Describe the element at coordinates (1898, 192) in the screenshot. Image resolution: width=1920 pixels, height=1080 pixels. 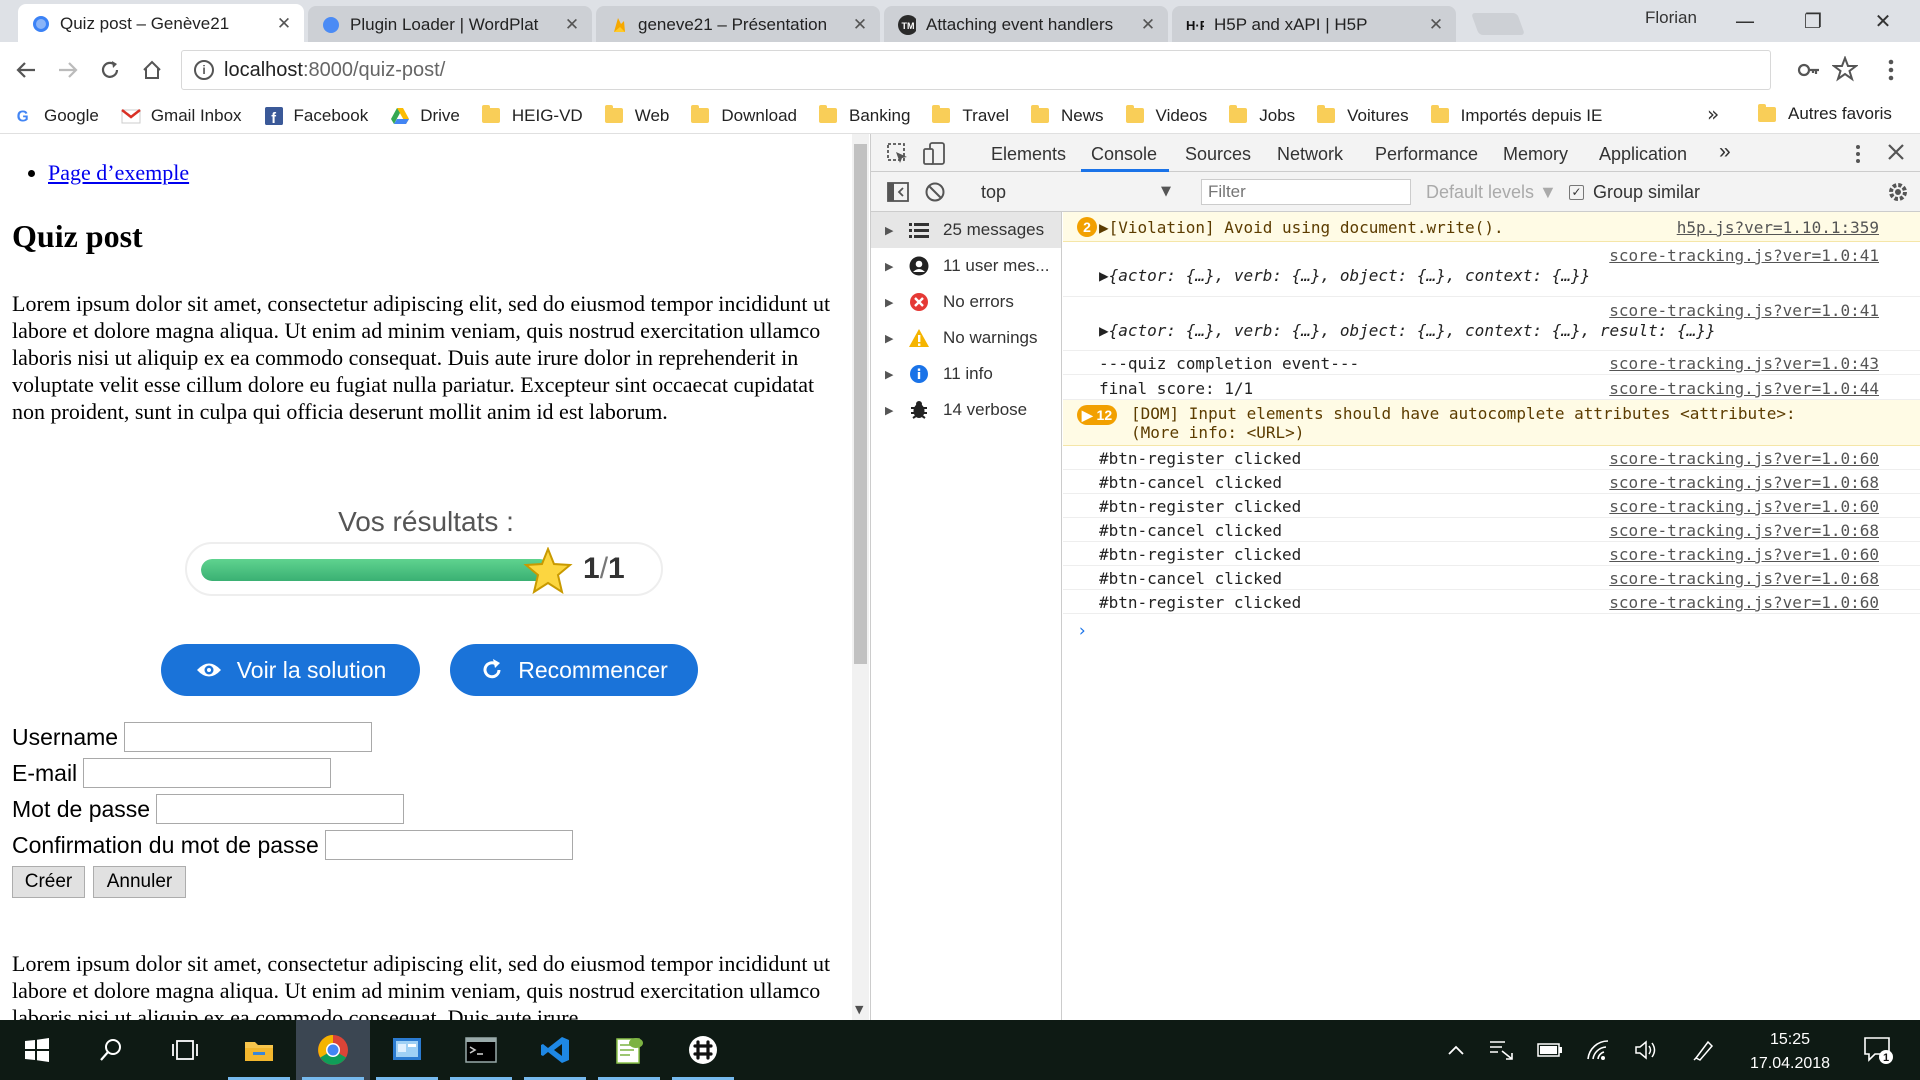
I see `console-settings-gear-icon` at that location.